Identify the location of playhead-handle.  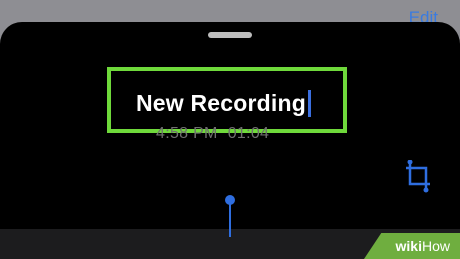
(230, 200).